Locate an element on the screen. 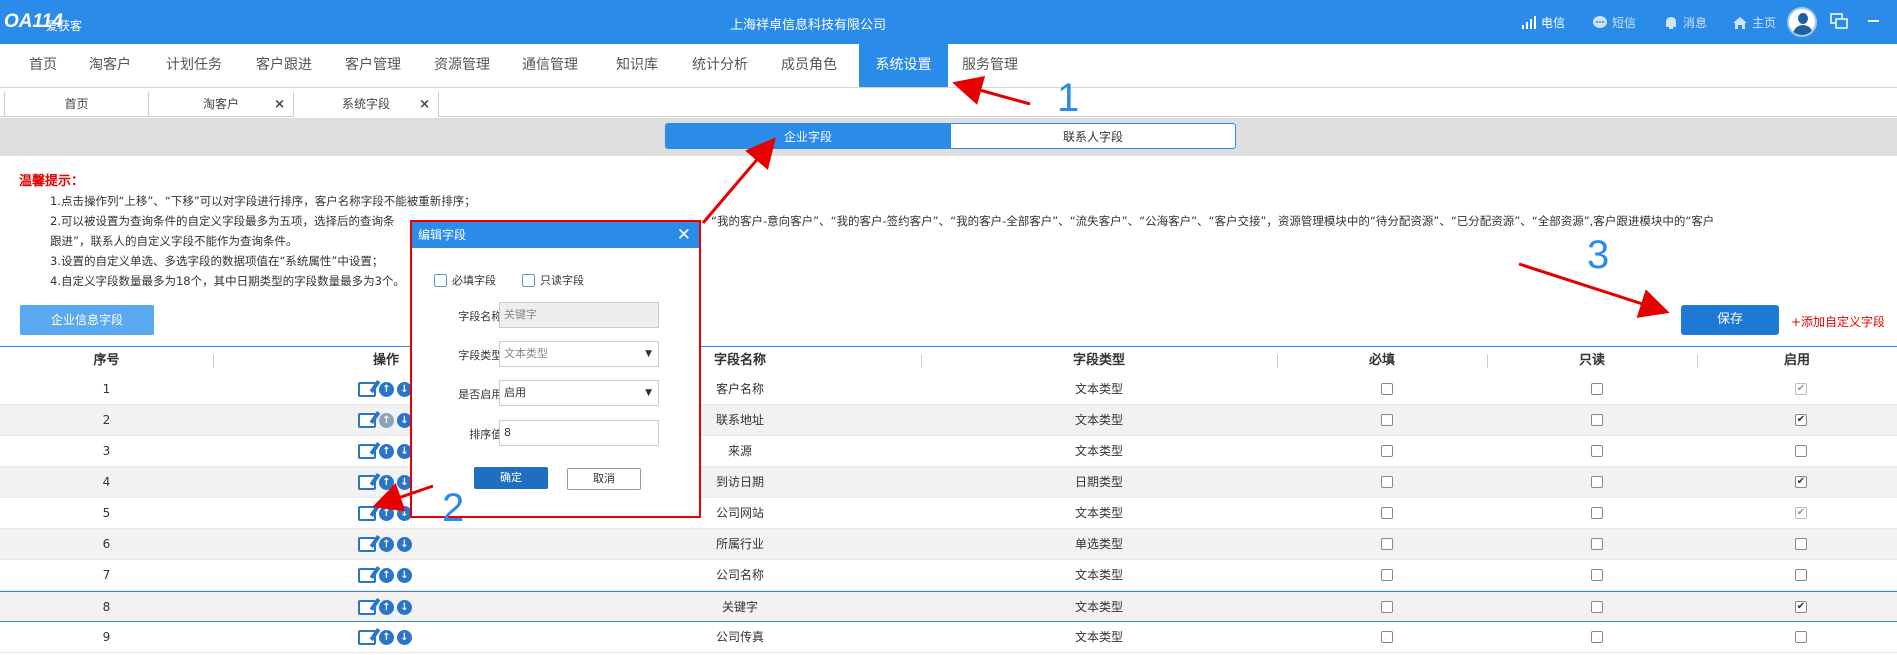 The height and width of the screenshot is (655, 1897). menu-members-roles: 成员角色 is located at coordinates (809, 65).